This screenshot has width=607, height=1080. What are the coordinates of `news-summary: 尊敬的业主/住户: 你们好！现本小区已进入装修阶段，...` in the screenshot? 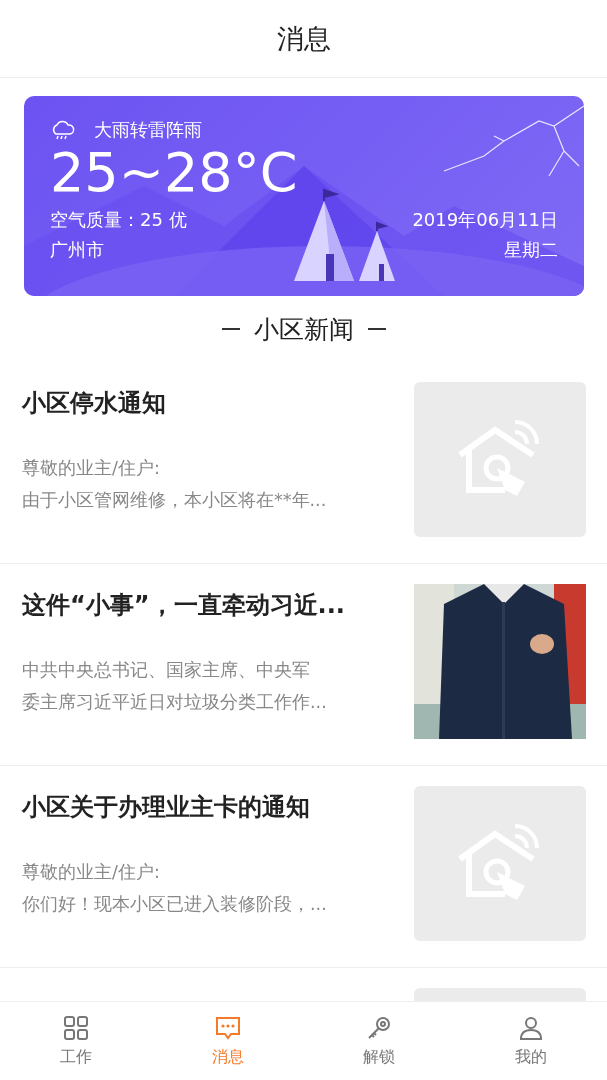 It's located at (174, 888).